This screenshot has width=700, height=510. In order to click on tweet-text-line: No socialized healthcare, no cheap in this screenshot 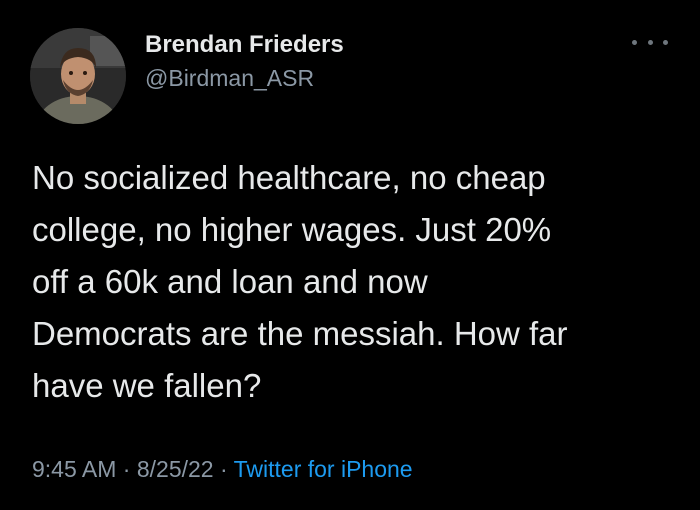, I will do `click(289, 177)`.